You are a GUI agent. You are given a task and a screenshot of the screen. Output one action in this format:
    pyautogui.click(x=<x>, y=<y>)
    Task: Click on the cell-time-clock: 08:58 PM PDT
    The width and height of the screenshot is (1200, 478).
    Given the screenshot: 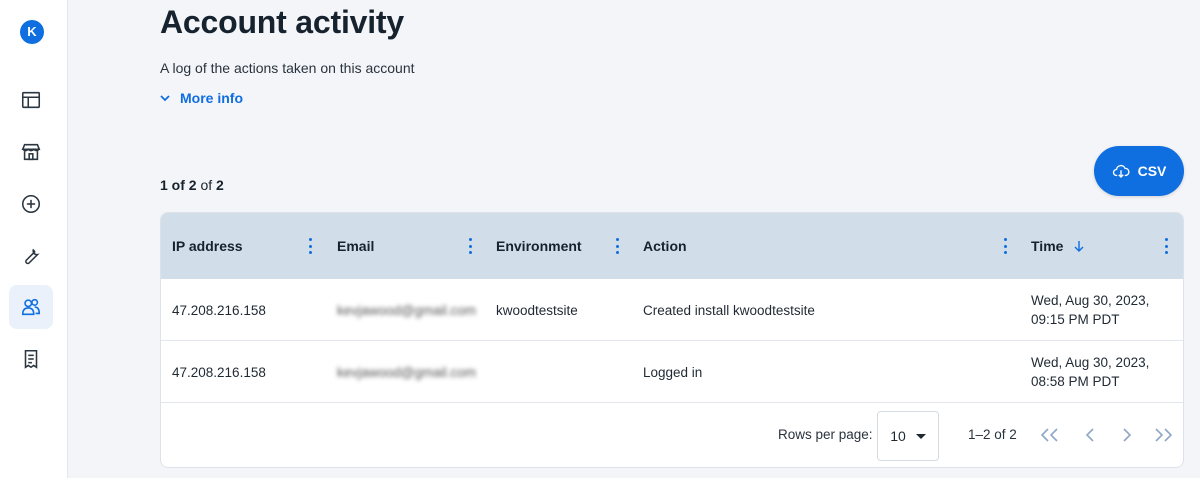 What is the action you would take?
    pyautogui.click(x=1075, y=381)
    